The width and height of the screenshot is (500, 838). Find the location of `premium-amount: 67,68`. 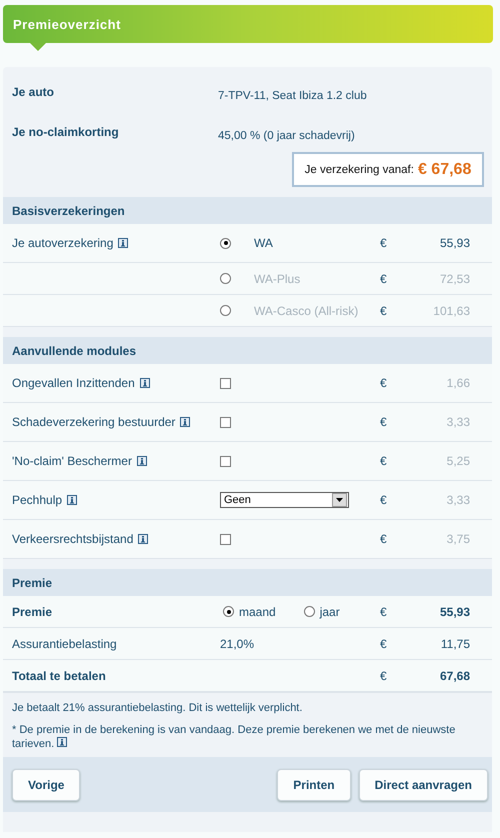

premium-amount: 67,68 is located at coordinates (454, 675).